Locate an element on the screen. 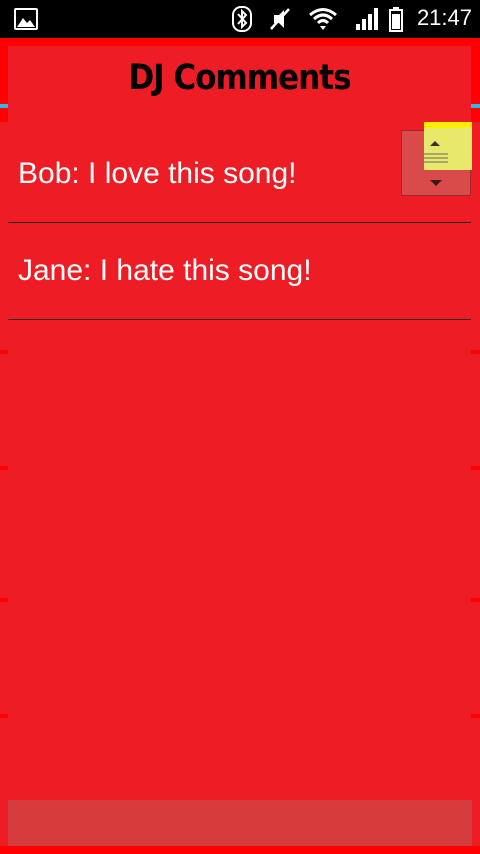 The height and width of the screenshot is (854, 480). bluetooth-icon is located at coordinates (242, 19).